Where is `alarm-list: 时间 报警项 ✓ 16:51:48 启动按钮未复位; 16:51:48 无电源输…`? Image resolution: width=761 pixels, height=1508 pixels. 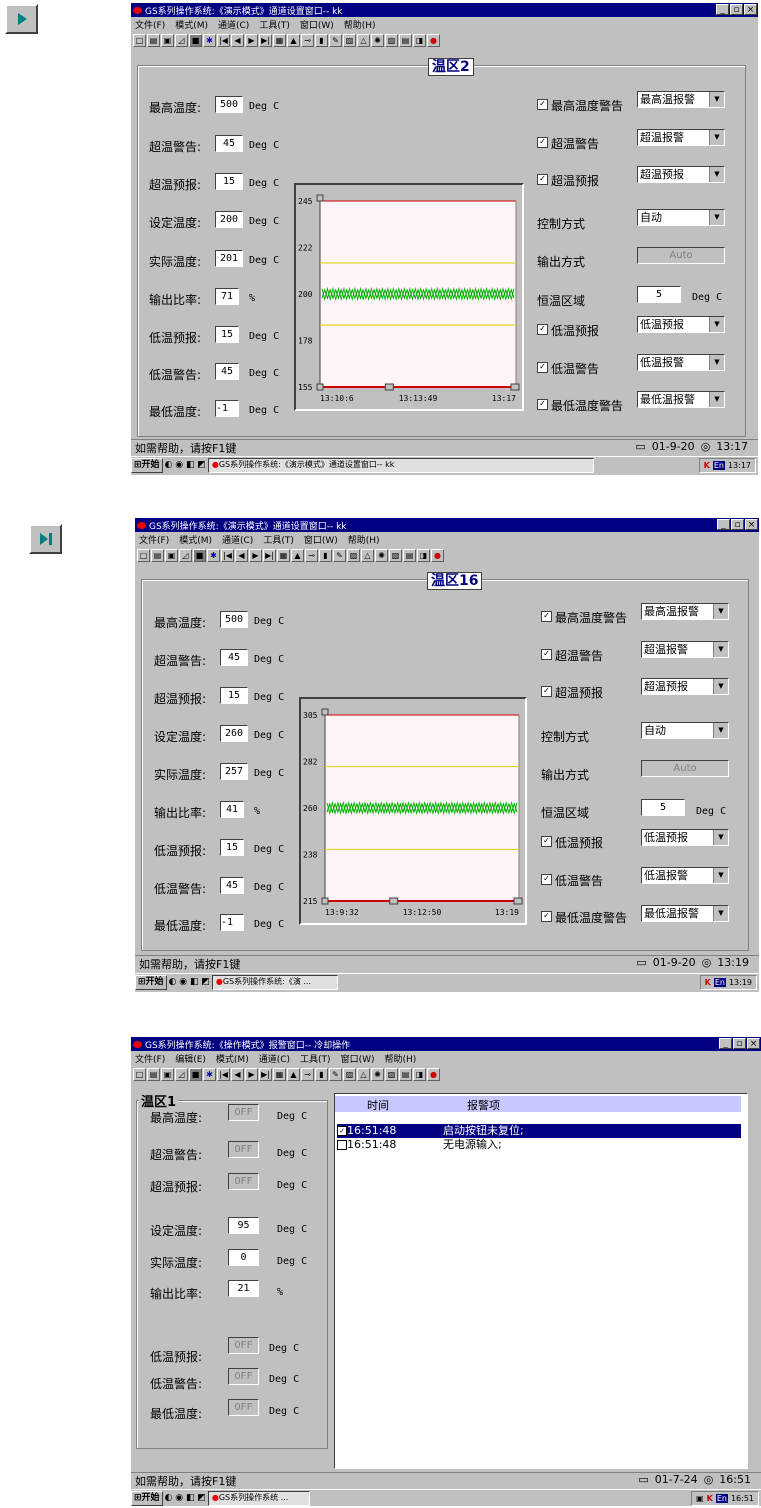
alarm-list: 时间 报警项 ✓ 16:51:48 启动按钮未复位; 16:51:48 无电源输… is located at coordinates (541, 1281).